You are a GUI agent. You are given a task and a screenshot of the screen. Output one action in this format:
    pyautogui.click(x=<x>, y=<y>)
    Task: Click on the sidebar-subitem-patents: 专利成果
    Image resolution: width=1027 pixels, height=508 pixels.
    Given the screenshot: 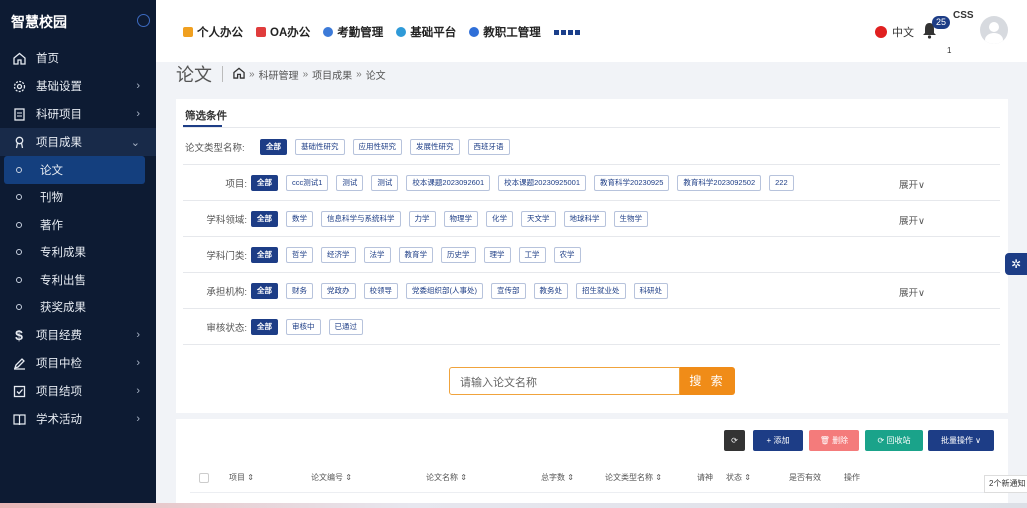 What is the action you would take?
    pyautogui.click(x=78, y=253)
    